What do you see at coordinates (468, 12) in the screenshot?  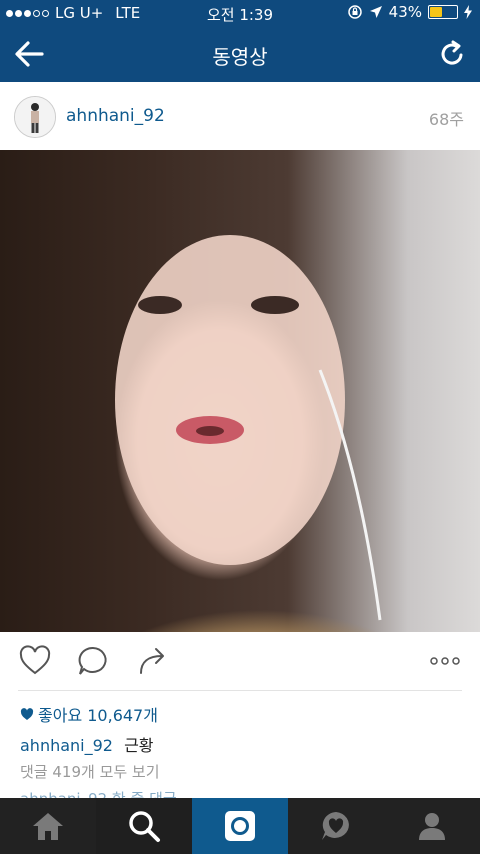 I see `charging-bolt-icon` at bounding box center [468, 12].